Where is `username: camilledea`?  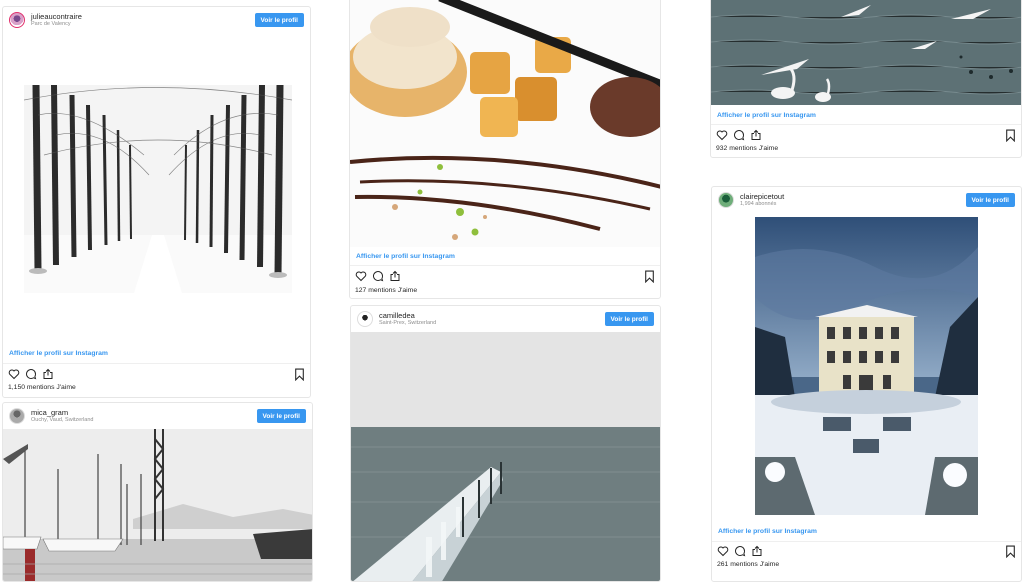
username: camilledea is located at coordinates (407, 315).